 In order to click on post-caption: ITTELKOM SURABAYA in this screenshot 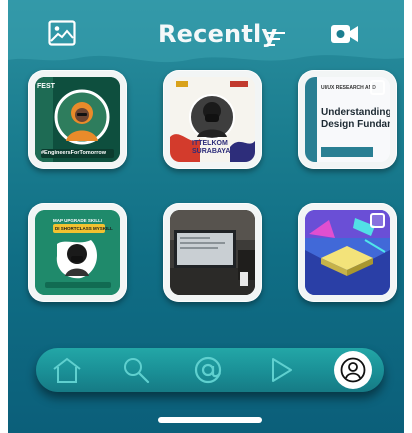, I will do `click(211, 147)`.